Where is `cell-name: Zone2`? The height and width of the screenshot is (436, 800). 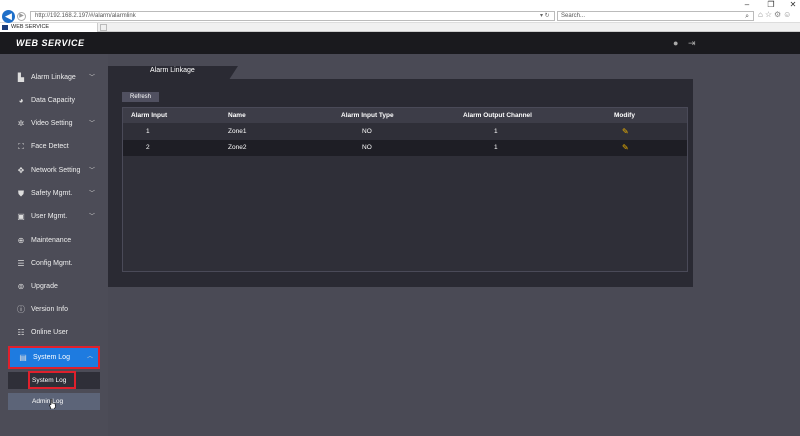
cell-name: Zone2 is located at coordinates (237, 147).